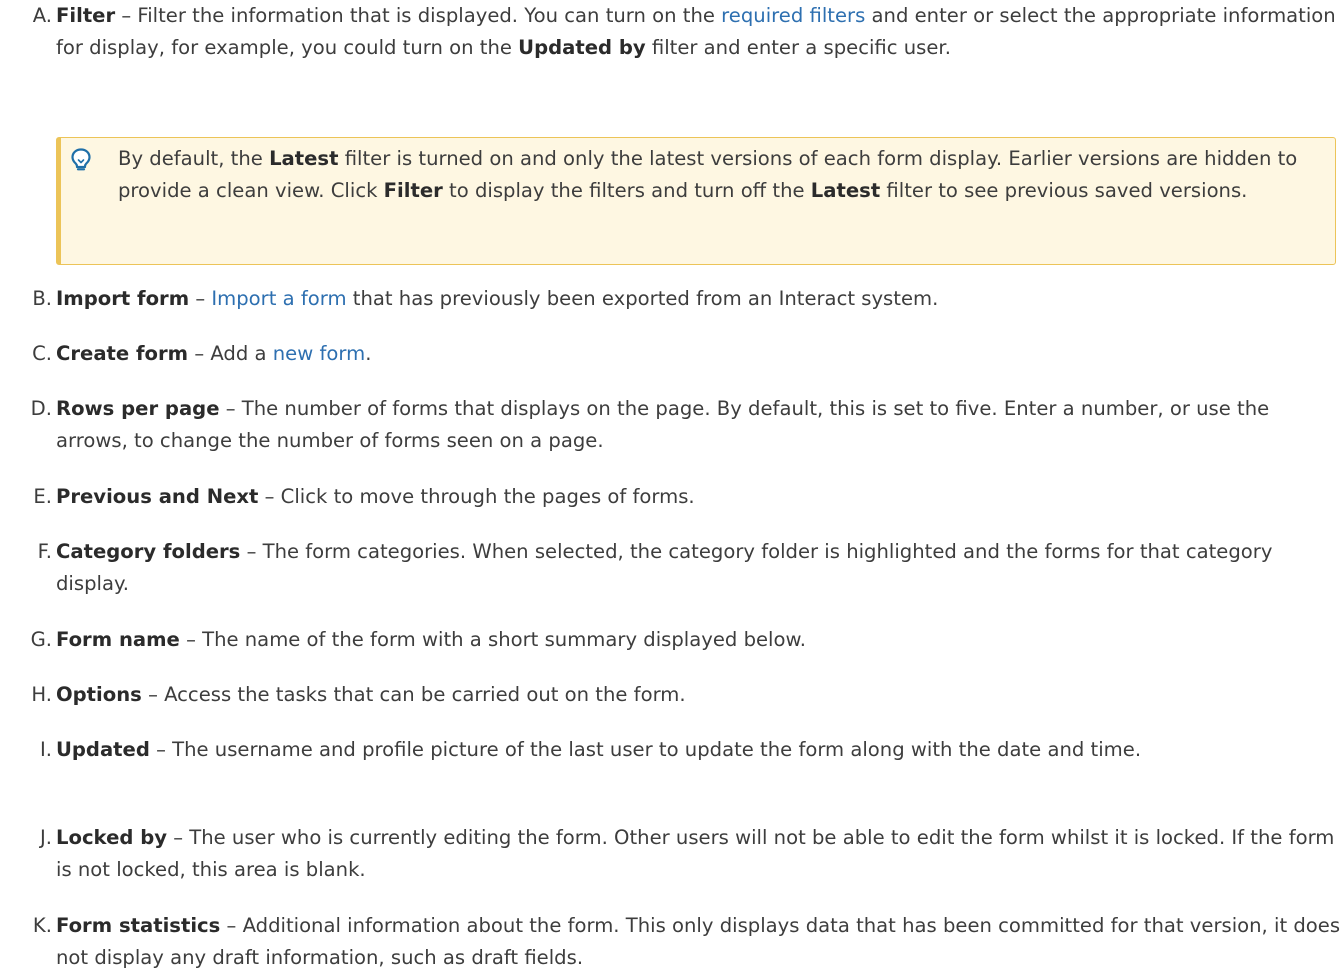 The height and width of the screenshot is (974, 1341). Describe the element at coordinates (45, 837) in the screenshot. I see `item-letter: J.` at that location.